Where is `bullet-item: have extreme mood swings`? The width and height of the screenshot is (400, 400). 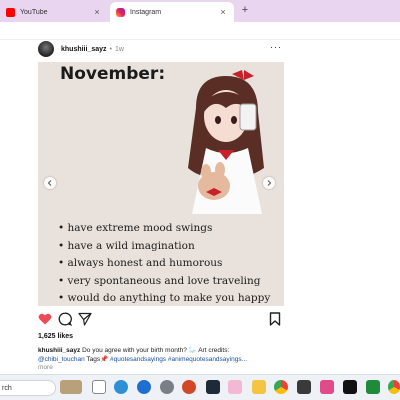
bullet-item: have extreme mood swings is located at coordinates (164, 229).